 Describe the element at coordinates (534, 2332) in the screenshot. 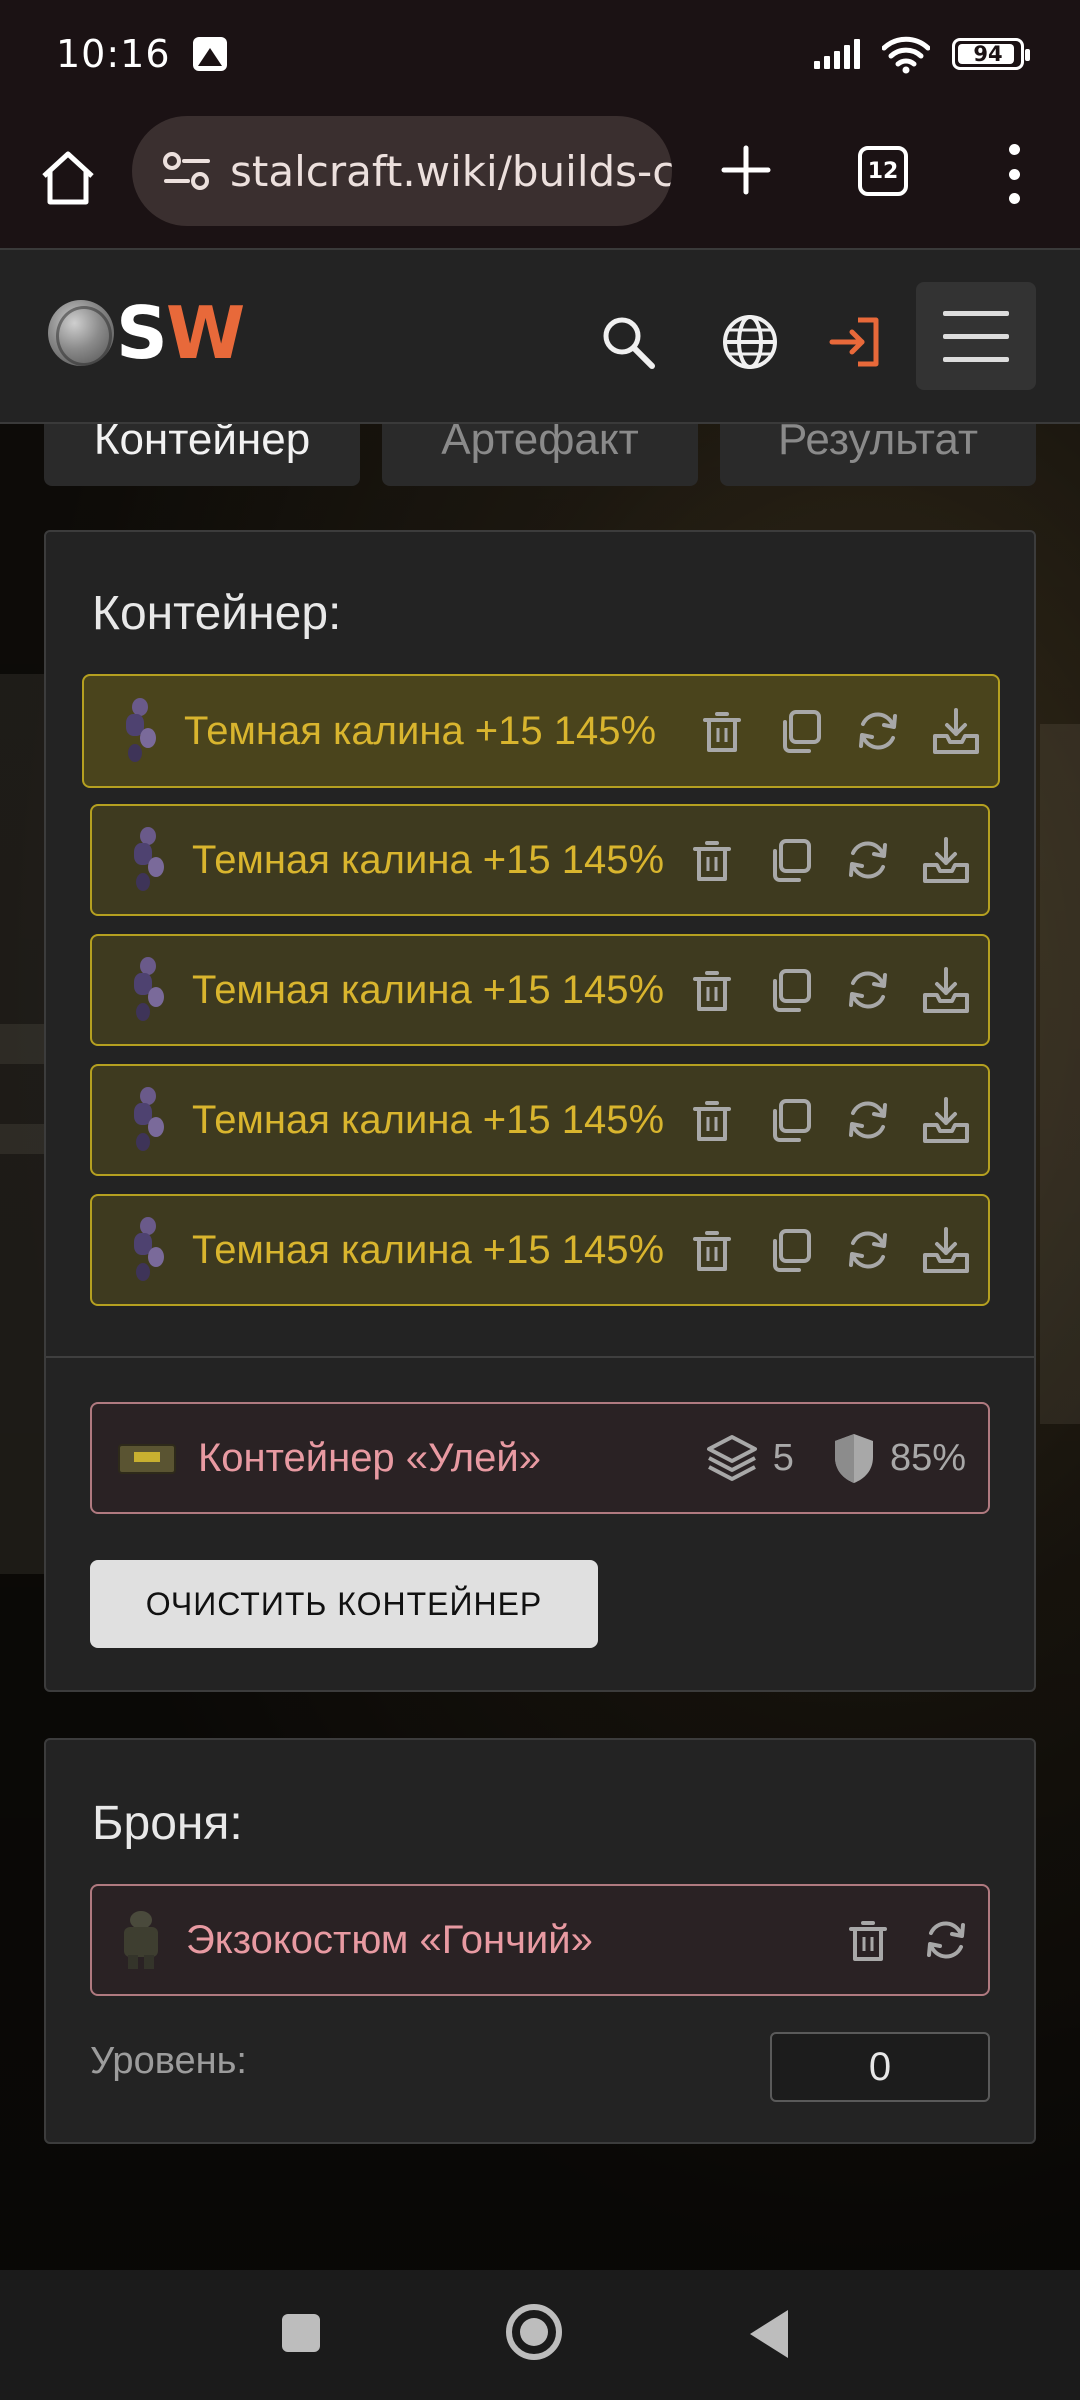

I see `home-button` at that location.